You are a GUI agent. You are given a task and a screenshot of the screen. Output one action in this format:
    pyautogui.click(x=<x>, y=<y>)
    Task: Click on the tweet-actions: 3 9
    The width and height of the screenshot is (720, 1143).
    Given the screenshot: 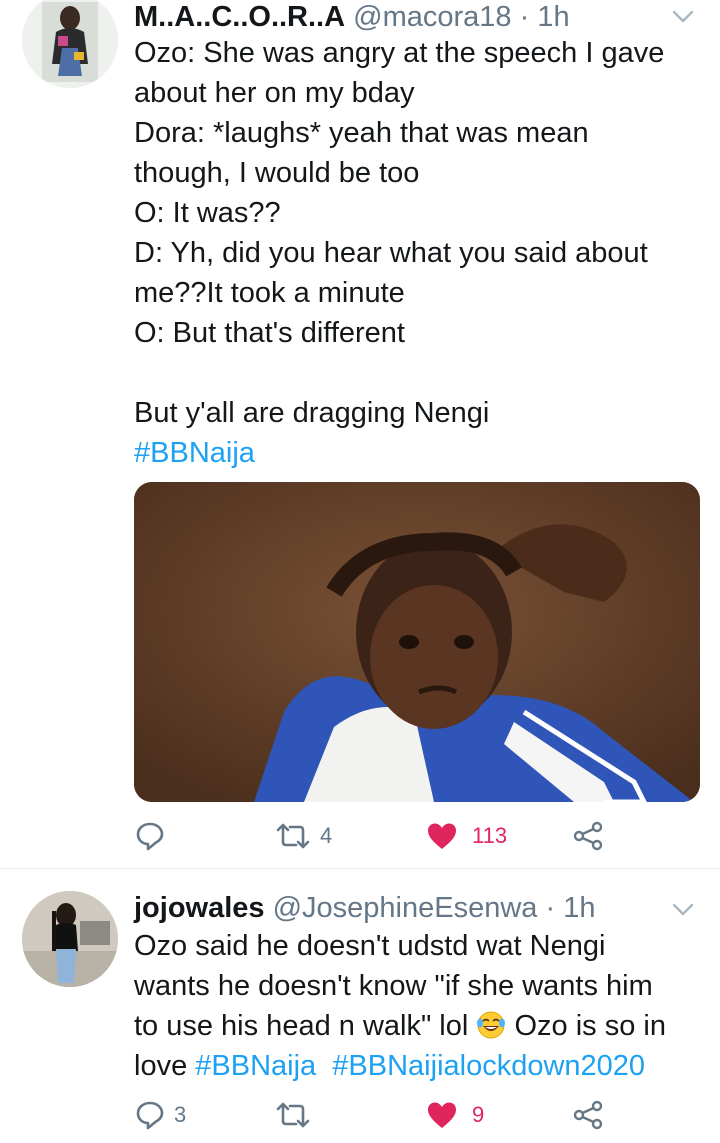 What is the action you would take?
    pyautogui.click(x=417, y=1115)
    